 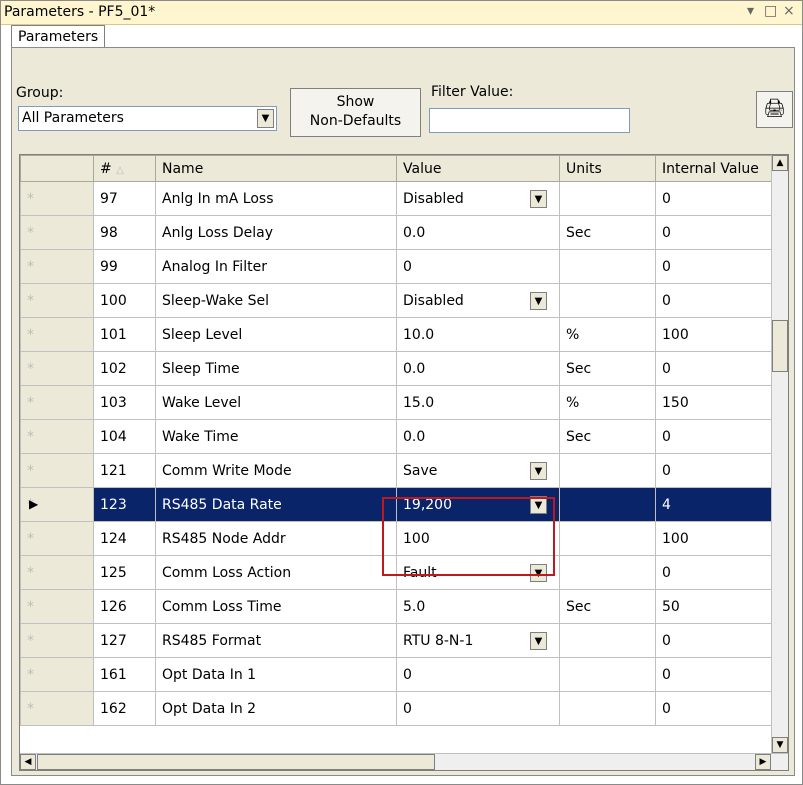 What do you see at coordinates (124, 470) in the screenshot?
I see `param-number: 121` at bounding box center [124, 470].